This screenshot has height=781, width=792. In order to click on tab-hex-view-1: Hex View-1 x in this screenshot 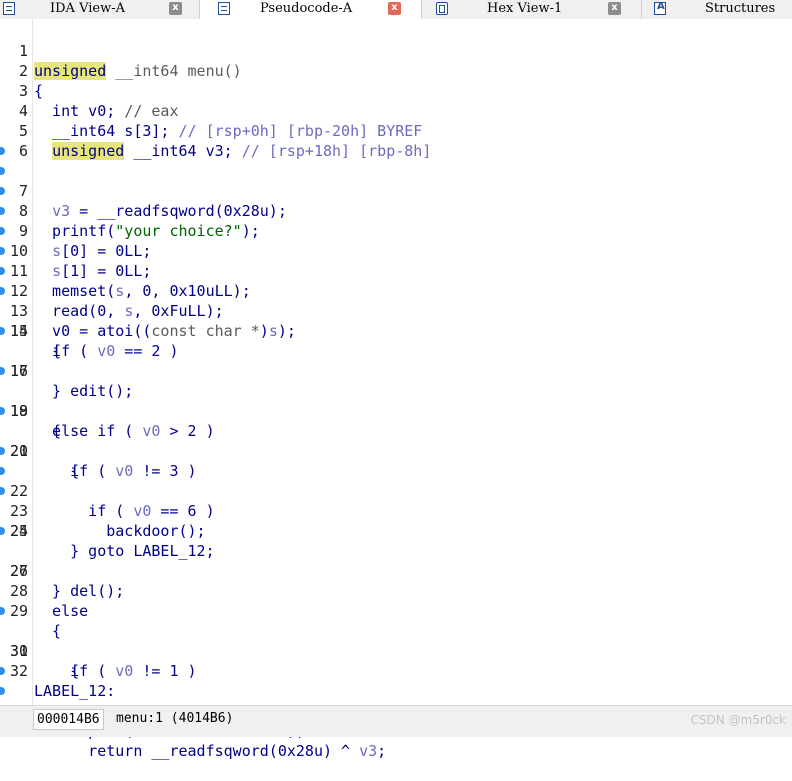, I will do `click(532, 9)`.